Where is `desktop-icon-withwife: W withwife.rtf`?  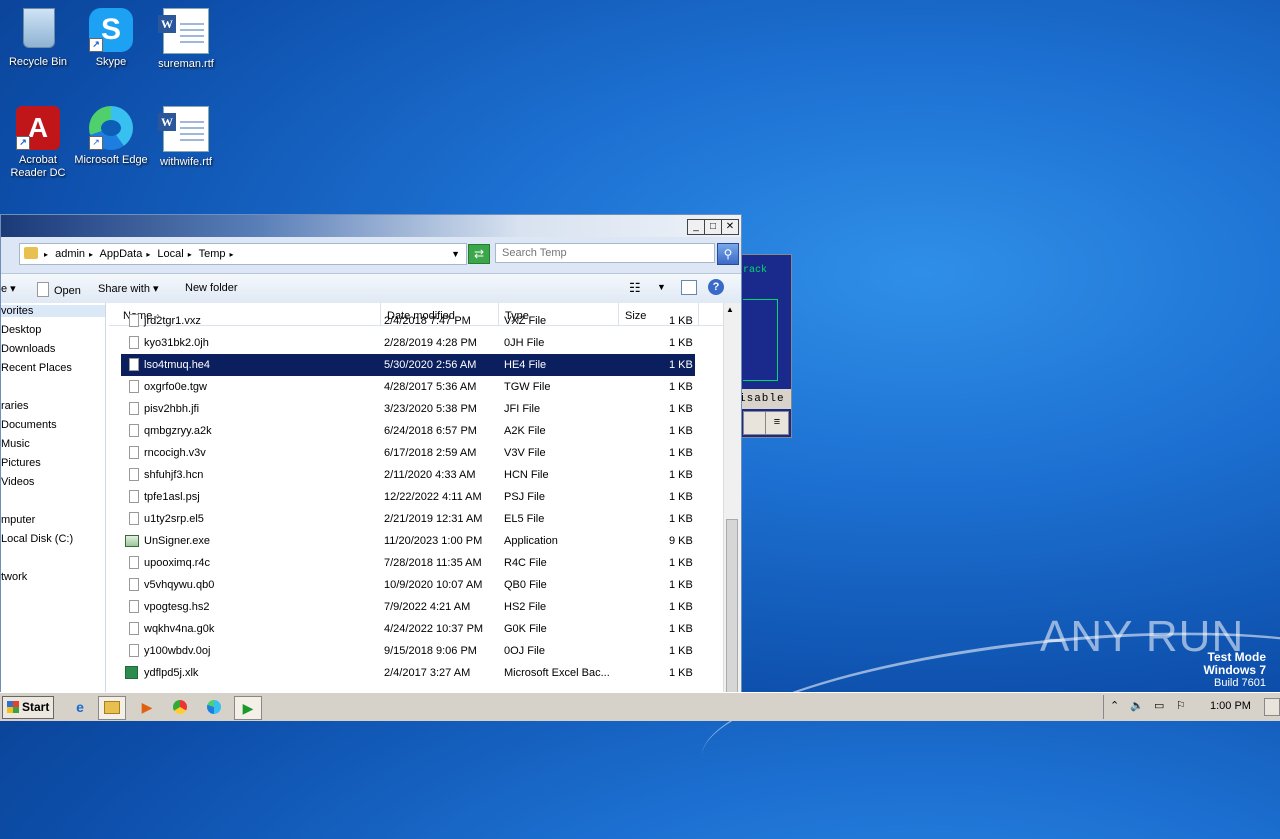 desktop-icon-withwife: W withwife.rtf is located at coordinates (186, 133).